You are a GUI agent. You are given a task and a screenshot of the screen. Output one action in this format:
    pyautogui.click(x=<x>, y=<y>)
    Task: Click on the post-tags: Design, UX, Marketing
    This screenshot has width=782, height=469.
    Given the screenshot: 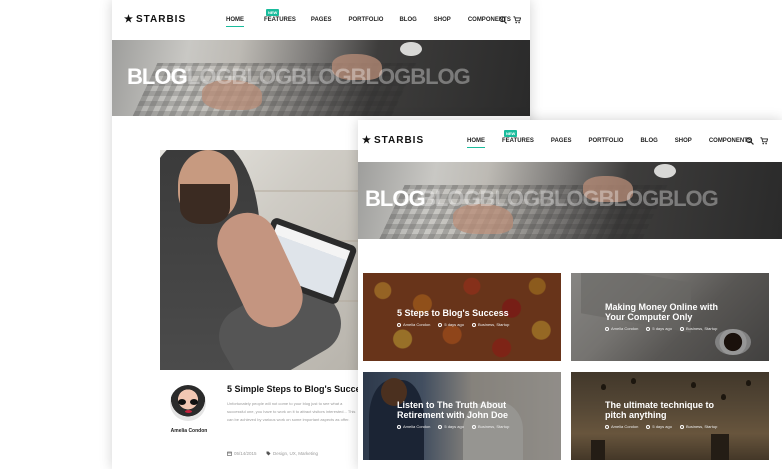 What is the action you would take?
    pyautogui.click(x=292, y=453)
    